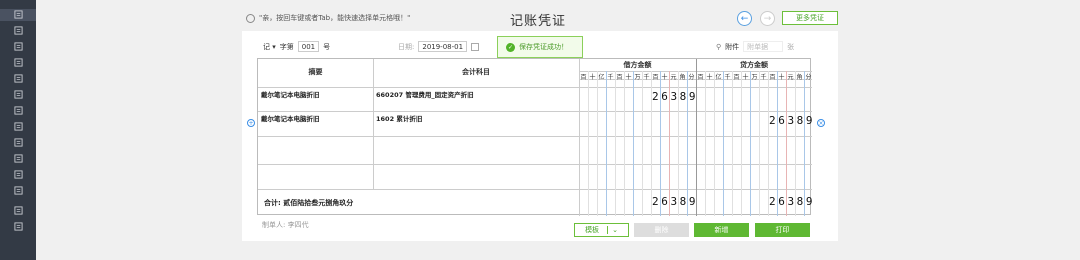  I want to click on book-icon, so click(18, 63).